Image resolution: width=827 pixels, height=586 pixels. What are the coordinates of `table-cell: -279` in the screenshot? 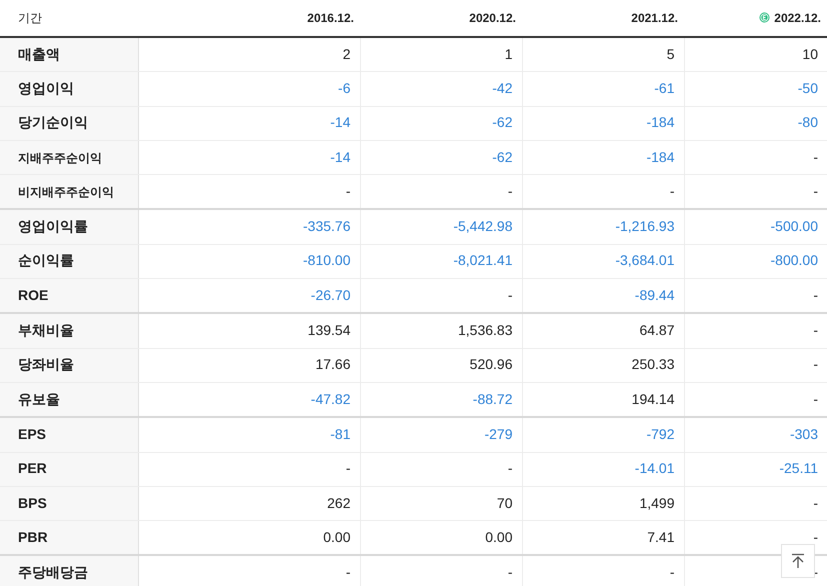 It's located at (498, 434).